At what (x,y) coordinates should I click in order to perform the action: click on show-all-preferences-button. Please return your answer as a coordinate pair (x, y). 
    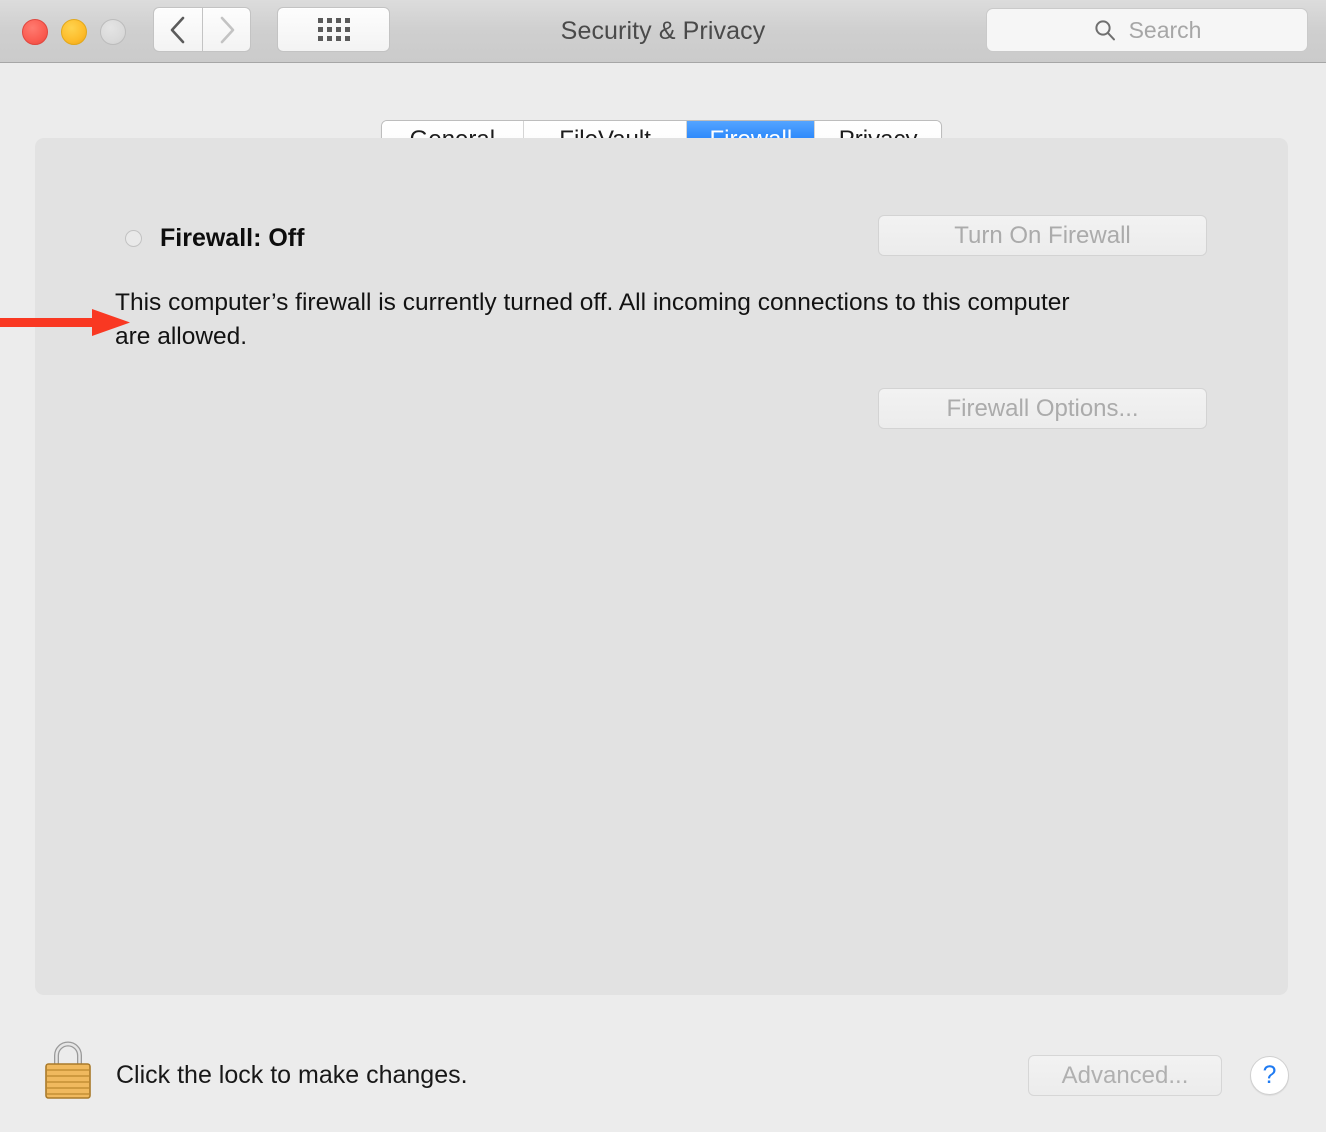
    Looking at the image, I should click on (333, 29).